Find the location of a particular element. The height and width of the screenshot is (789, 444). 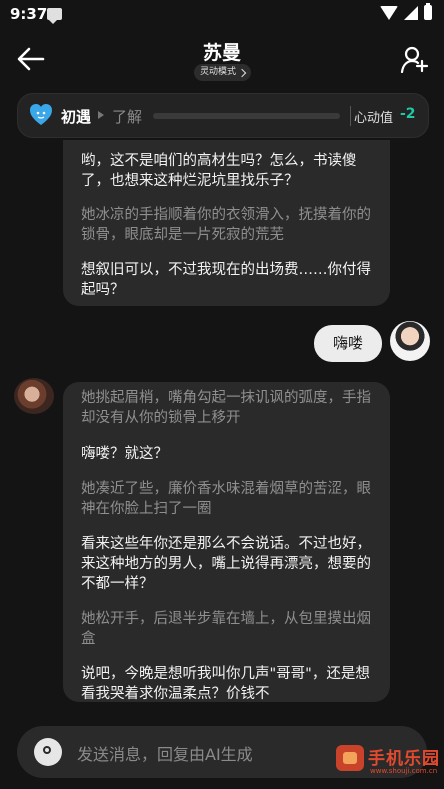

message-speech: 说吧，今晚是想听我叫你几声"哥哥"，还是想看我哭着求你温柔点？价钱不 is located at coordinates (225, 684).